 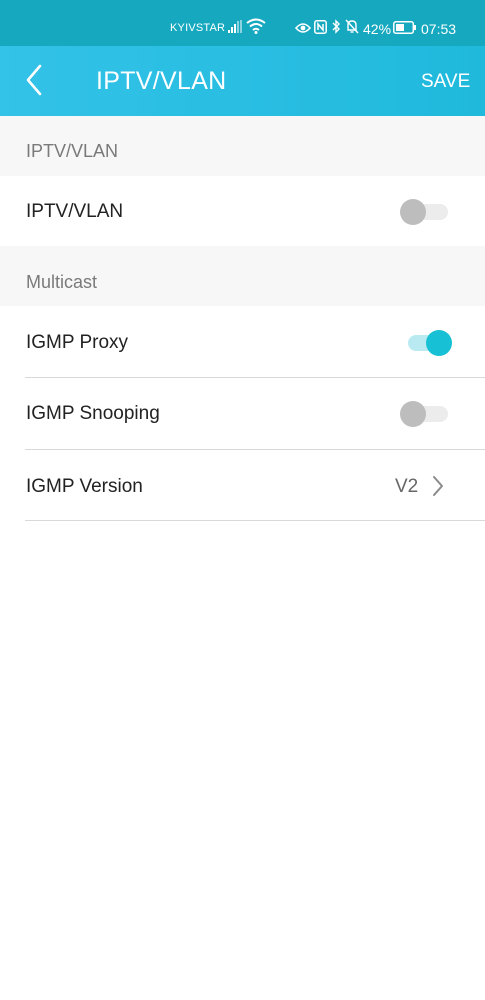 I want to click on iptv-vlan-toggle, so click(x=424, y=211).